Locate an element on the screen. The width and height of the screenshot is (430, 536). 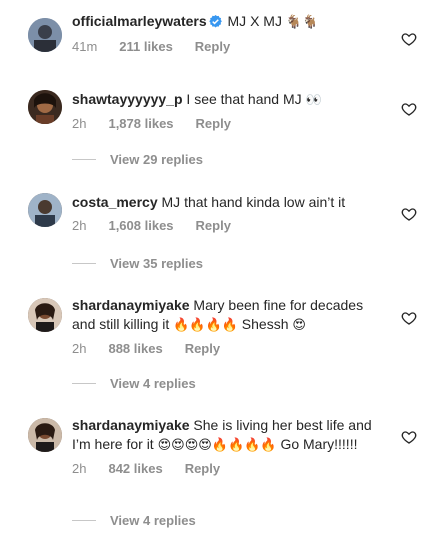
emoji: 👀 is located at coordinates (313, 100).